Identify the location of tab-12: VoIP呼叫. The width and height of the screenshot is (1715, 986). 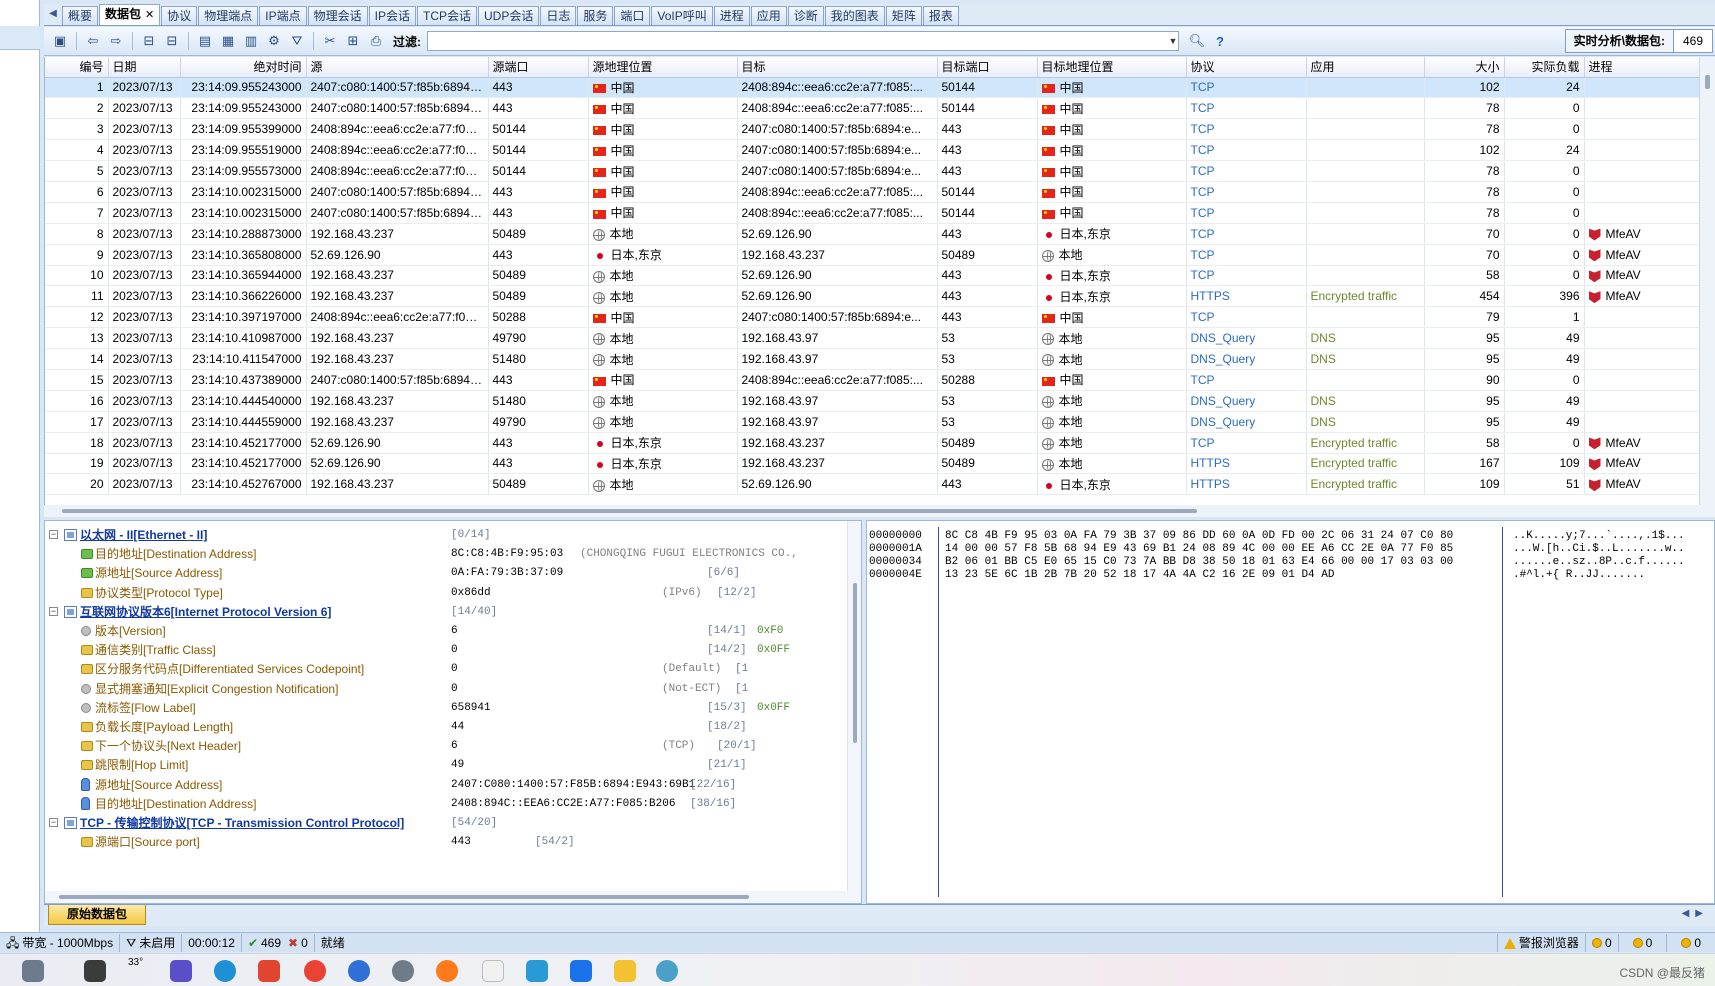
(682, 15).